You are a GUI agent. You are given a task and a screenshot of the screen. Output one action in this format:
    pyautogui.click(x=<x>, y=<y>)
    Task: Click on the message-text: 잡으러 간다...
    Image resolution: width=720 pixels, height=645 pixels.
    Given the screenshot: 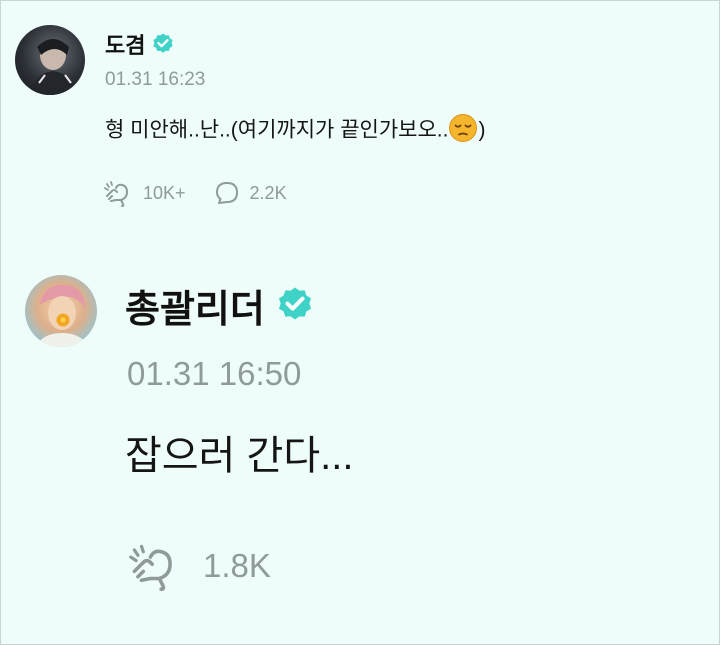 What is the action you would take?
    pyautogui.click(x=239, y=456)
    